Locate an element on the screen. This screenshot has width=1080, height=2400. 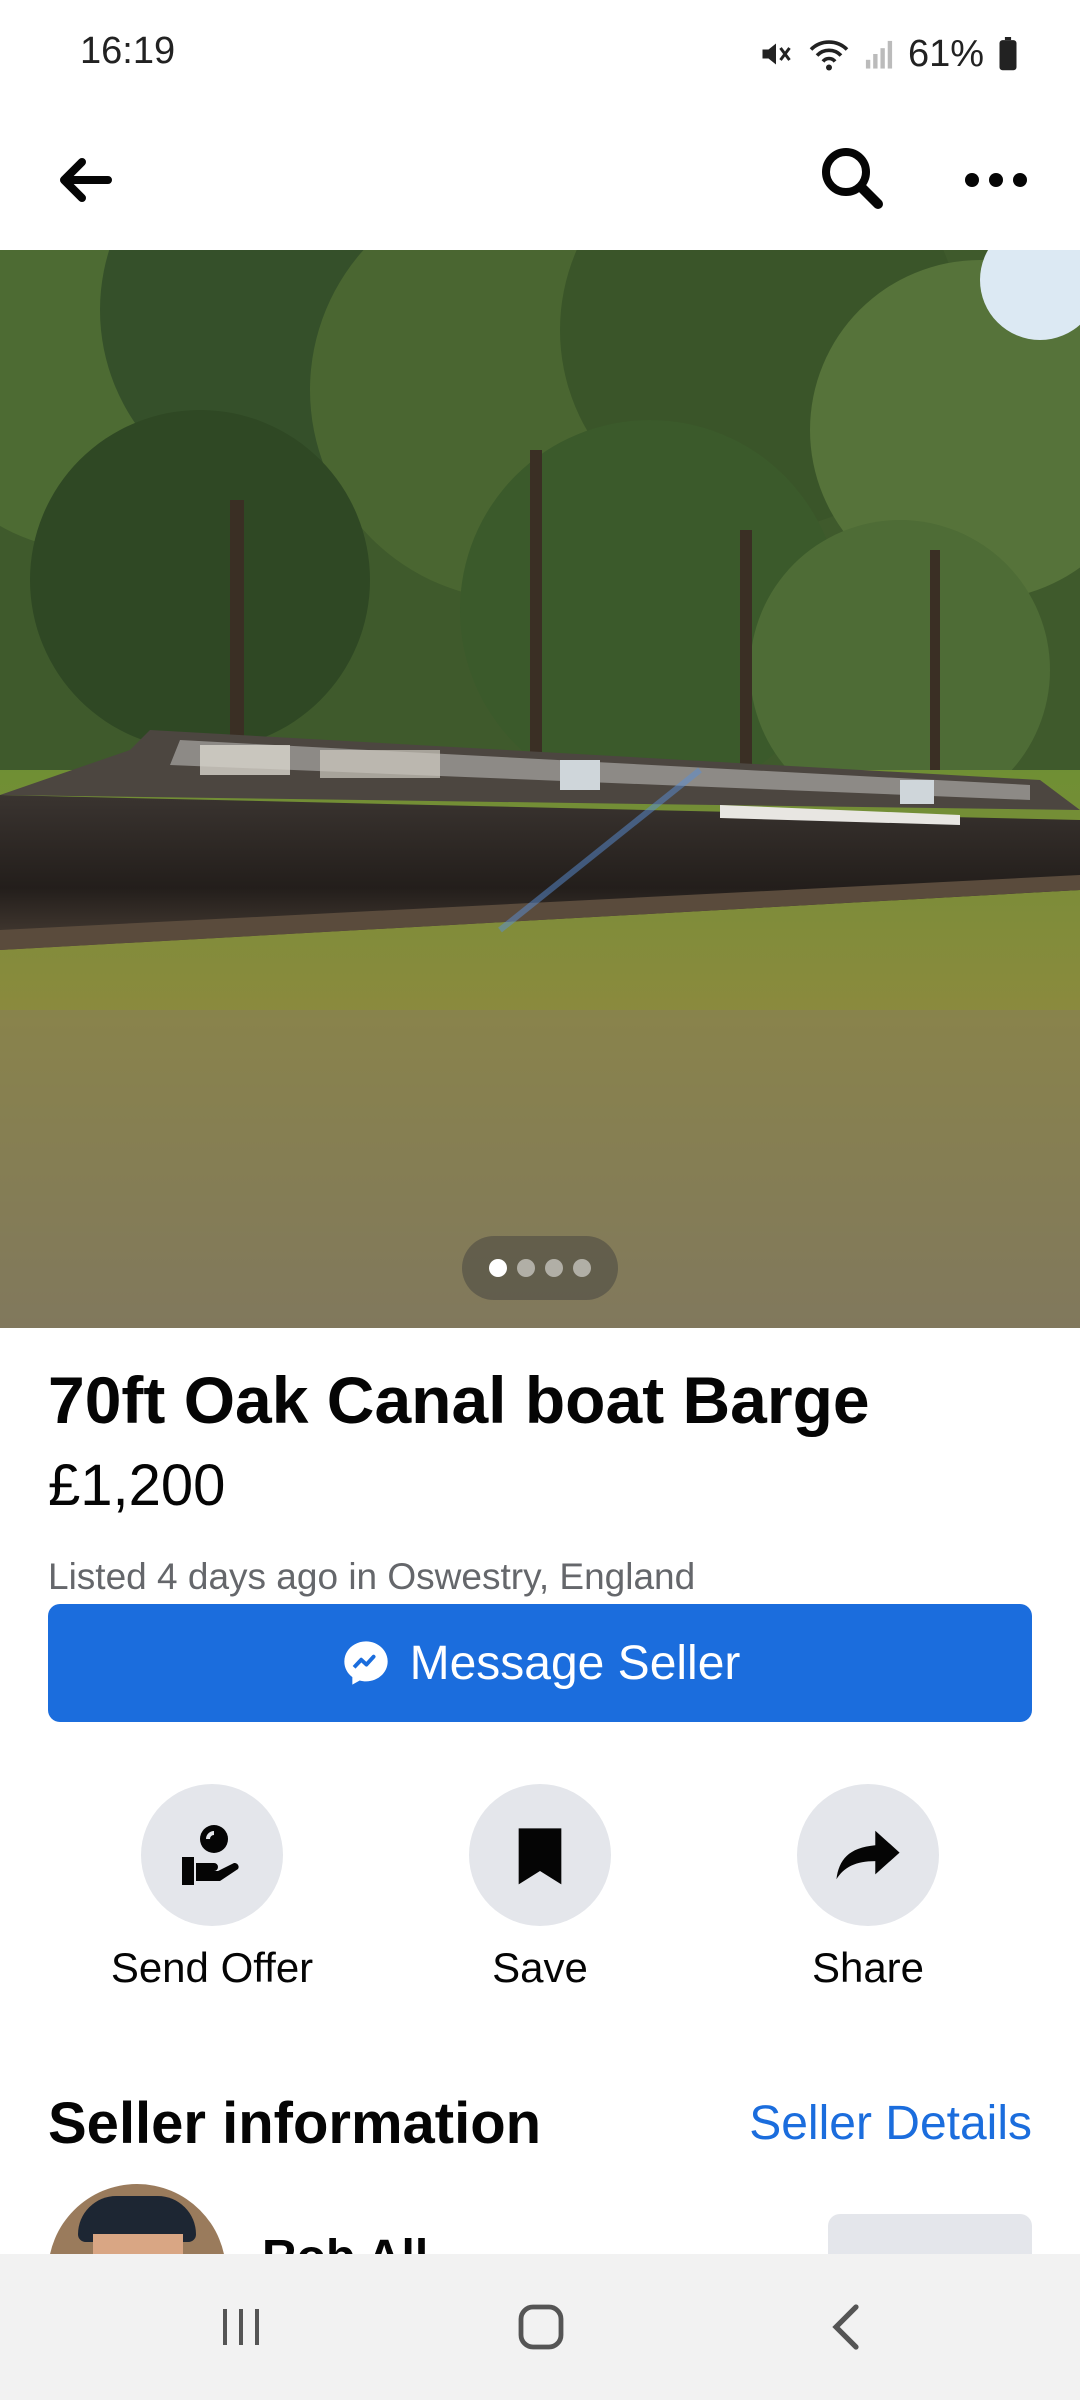
pagination-dot-active is located at coordinates (498, 1268).